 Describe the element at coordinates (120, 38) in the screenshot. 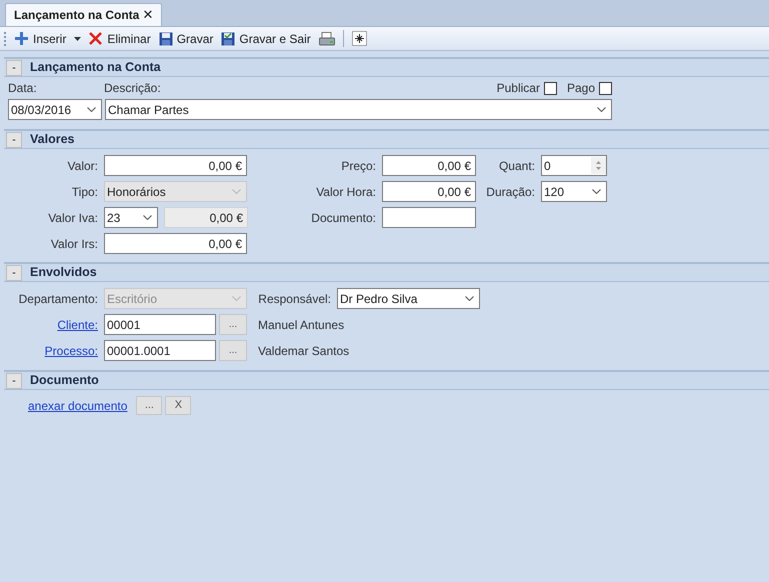

I see `toolbar-button: Eliminar` at that location.